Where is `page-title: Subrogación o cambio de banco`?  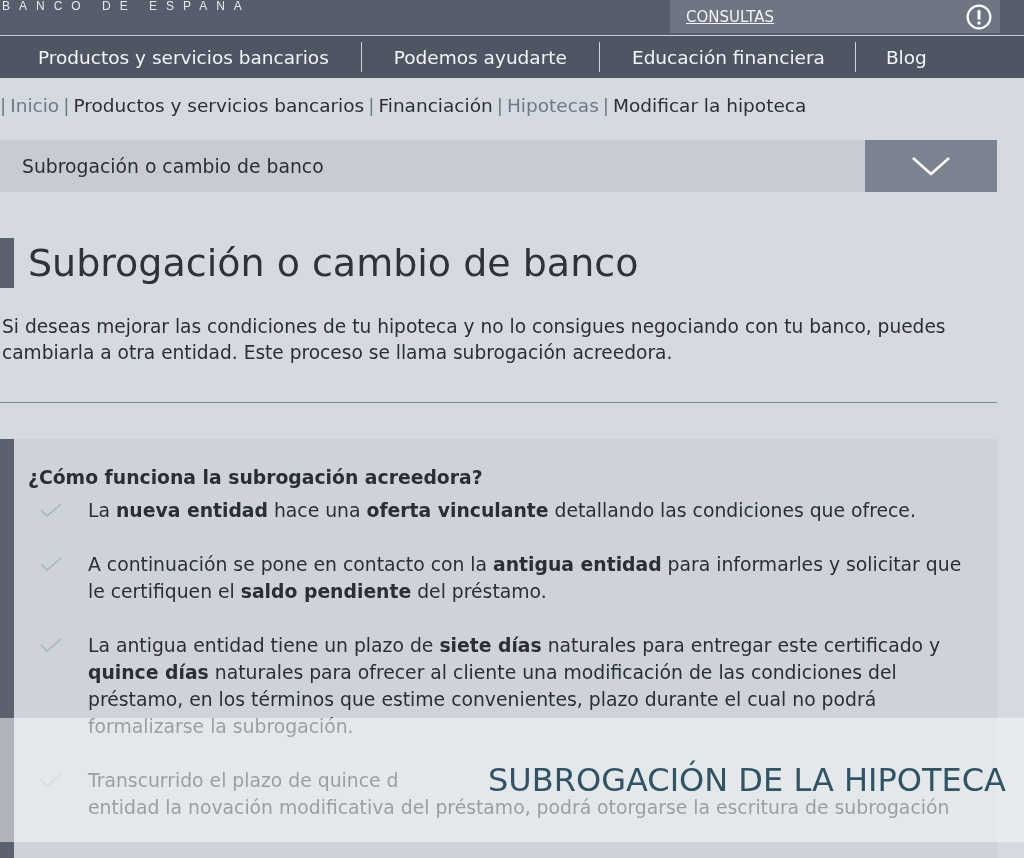
page-title: Subrogación o cambio de banco is located at coordinates (512, 263).